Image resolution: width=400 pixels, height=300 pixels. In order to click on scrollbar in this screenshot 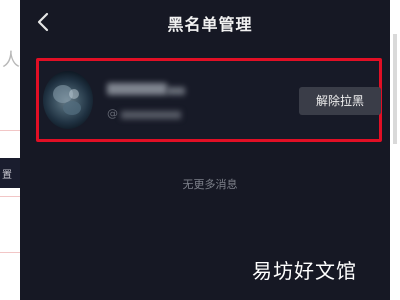, I will do `click(395, 89)`.